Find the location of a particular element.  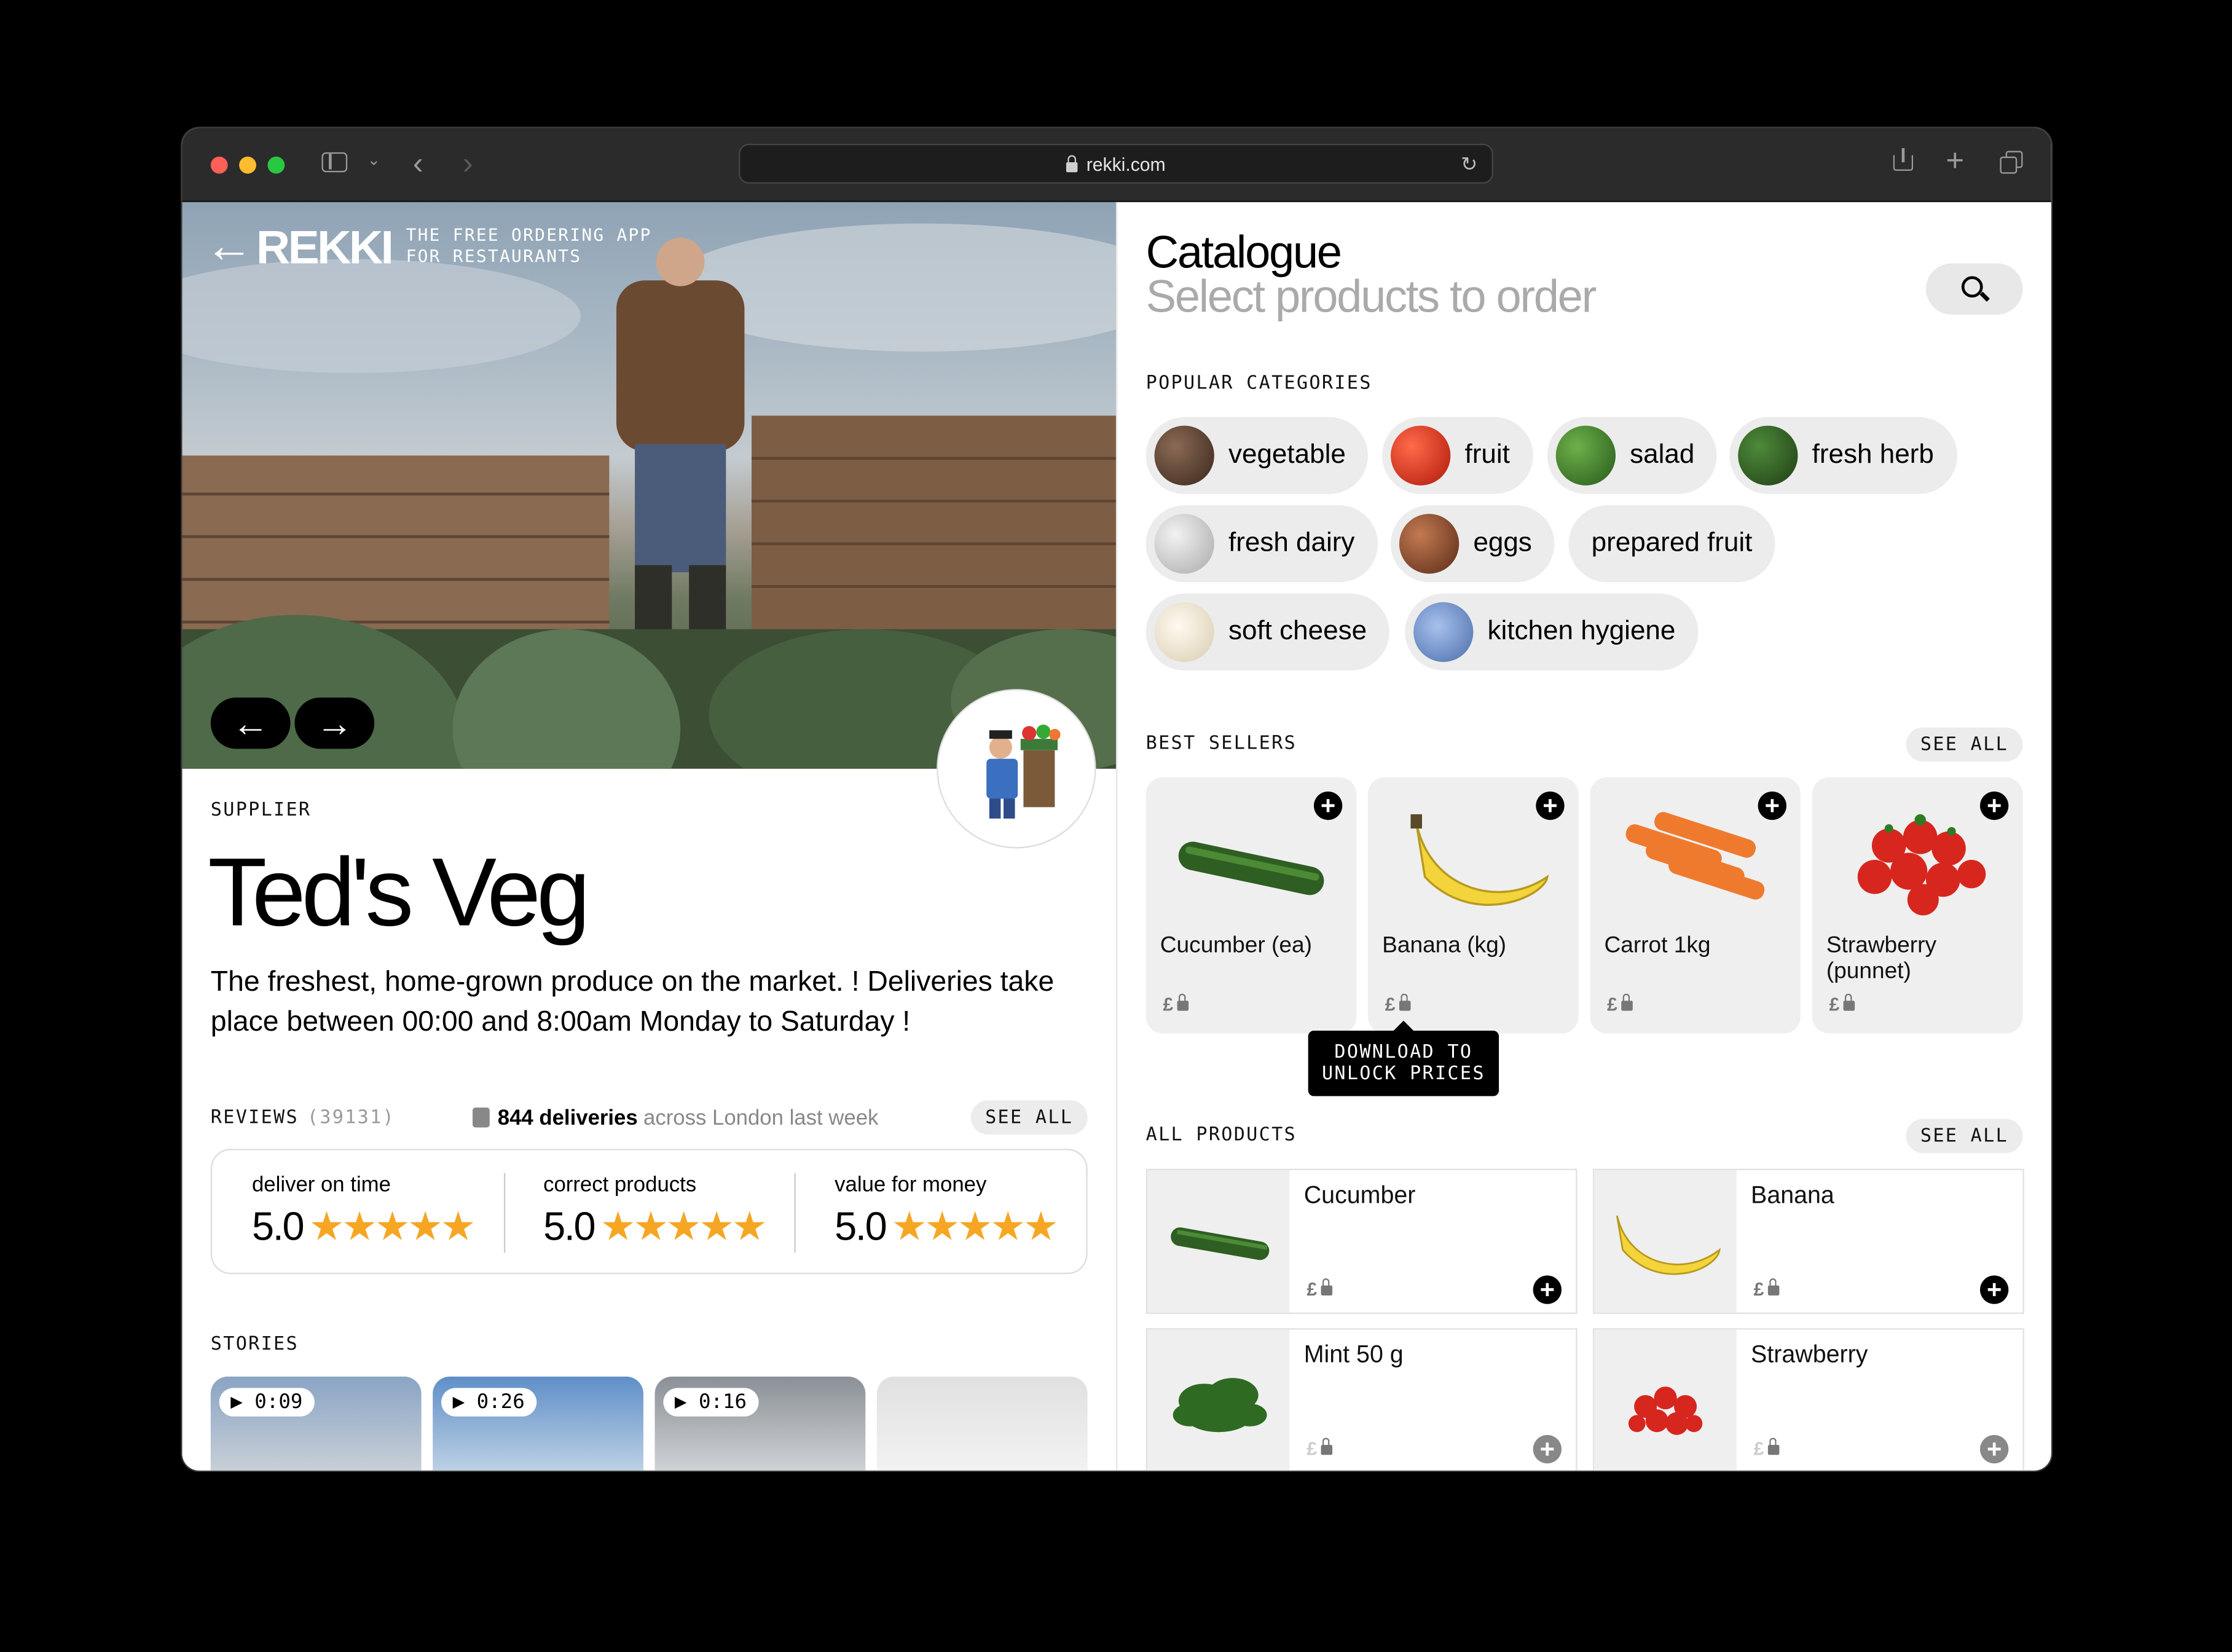

supplier-logo is located at coordinates (1016, 769).